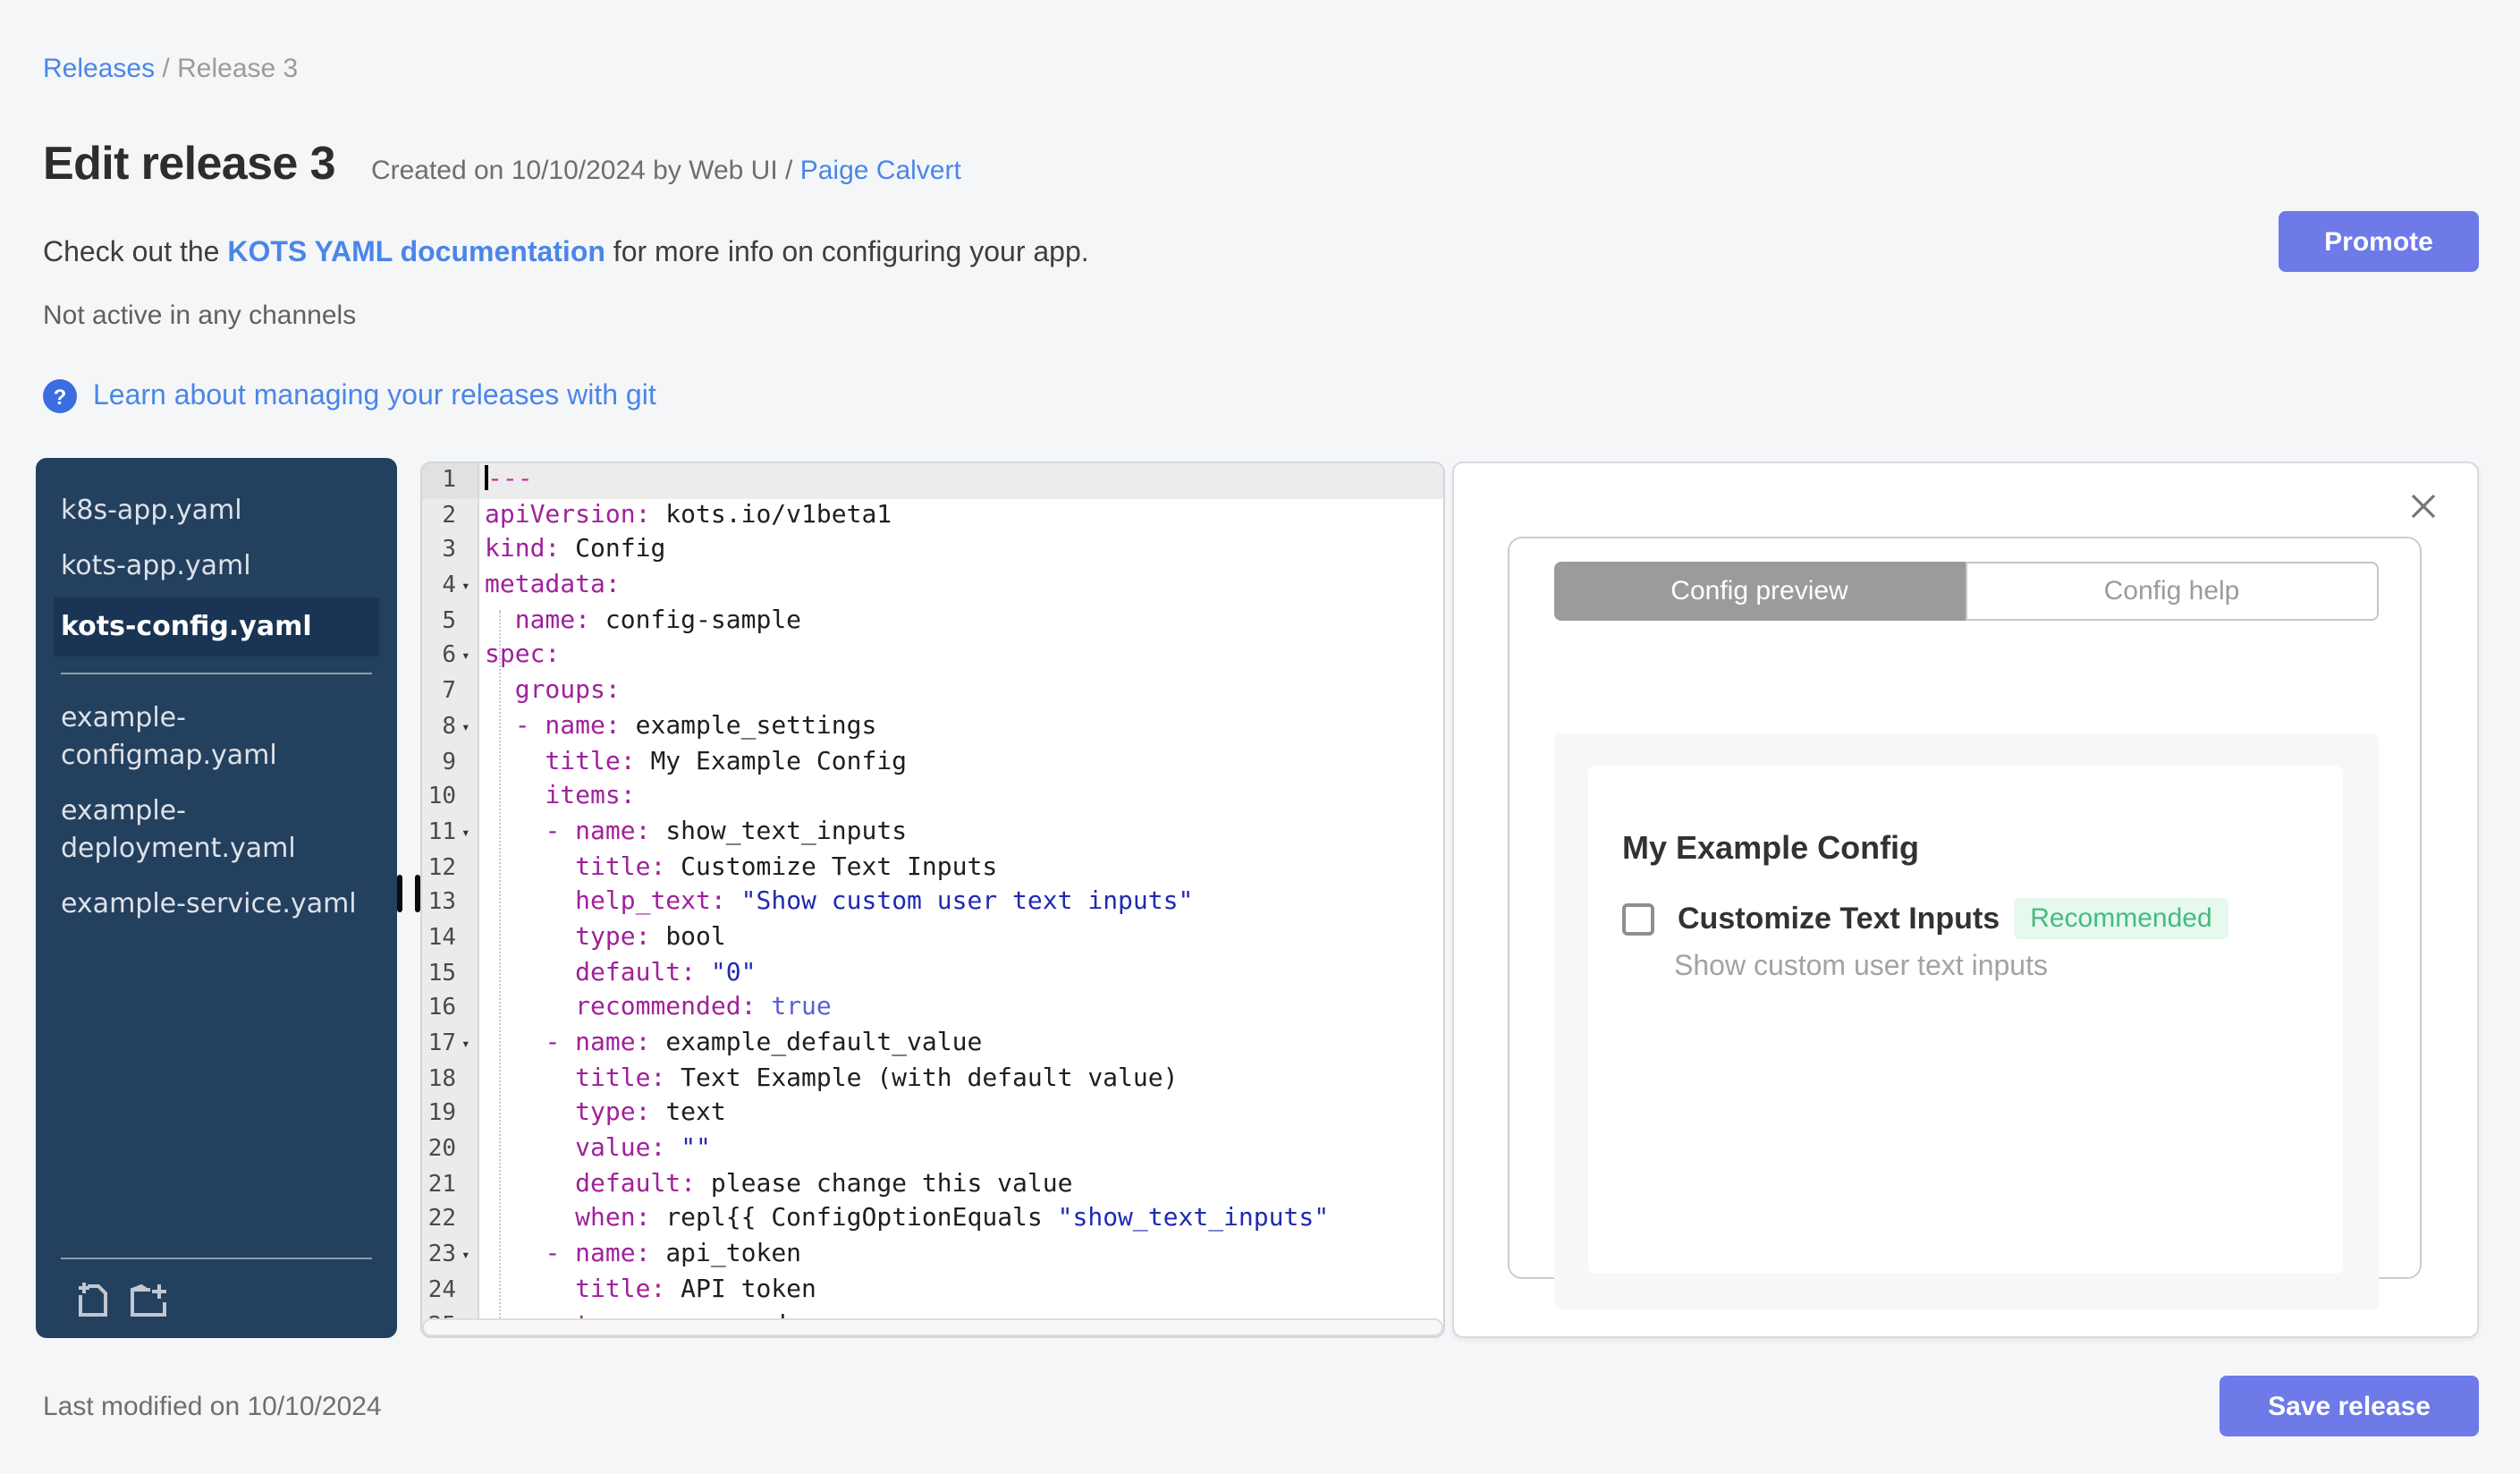 The image size is (2520, 1474). Describe the element at coordinates (189, 163) in the screenshot. I see `page-title: Edit release 3` at that location.